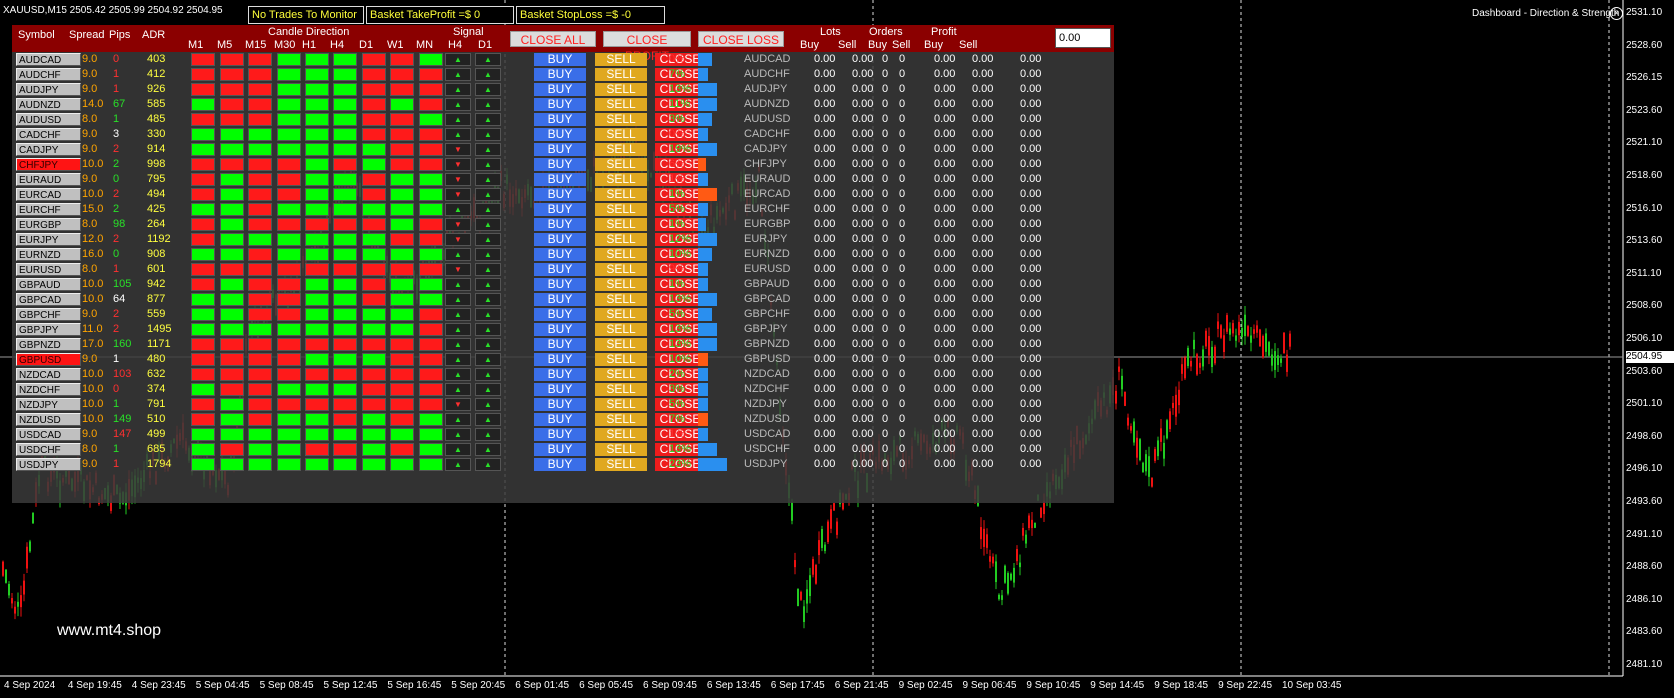  I want to click on symbol-label: AUDUSD, so click(48, 119).